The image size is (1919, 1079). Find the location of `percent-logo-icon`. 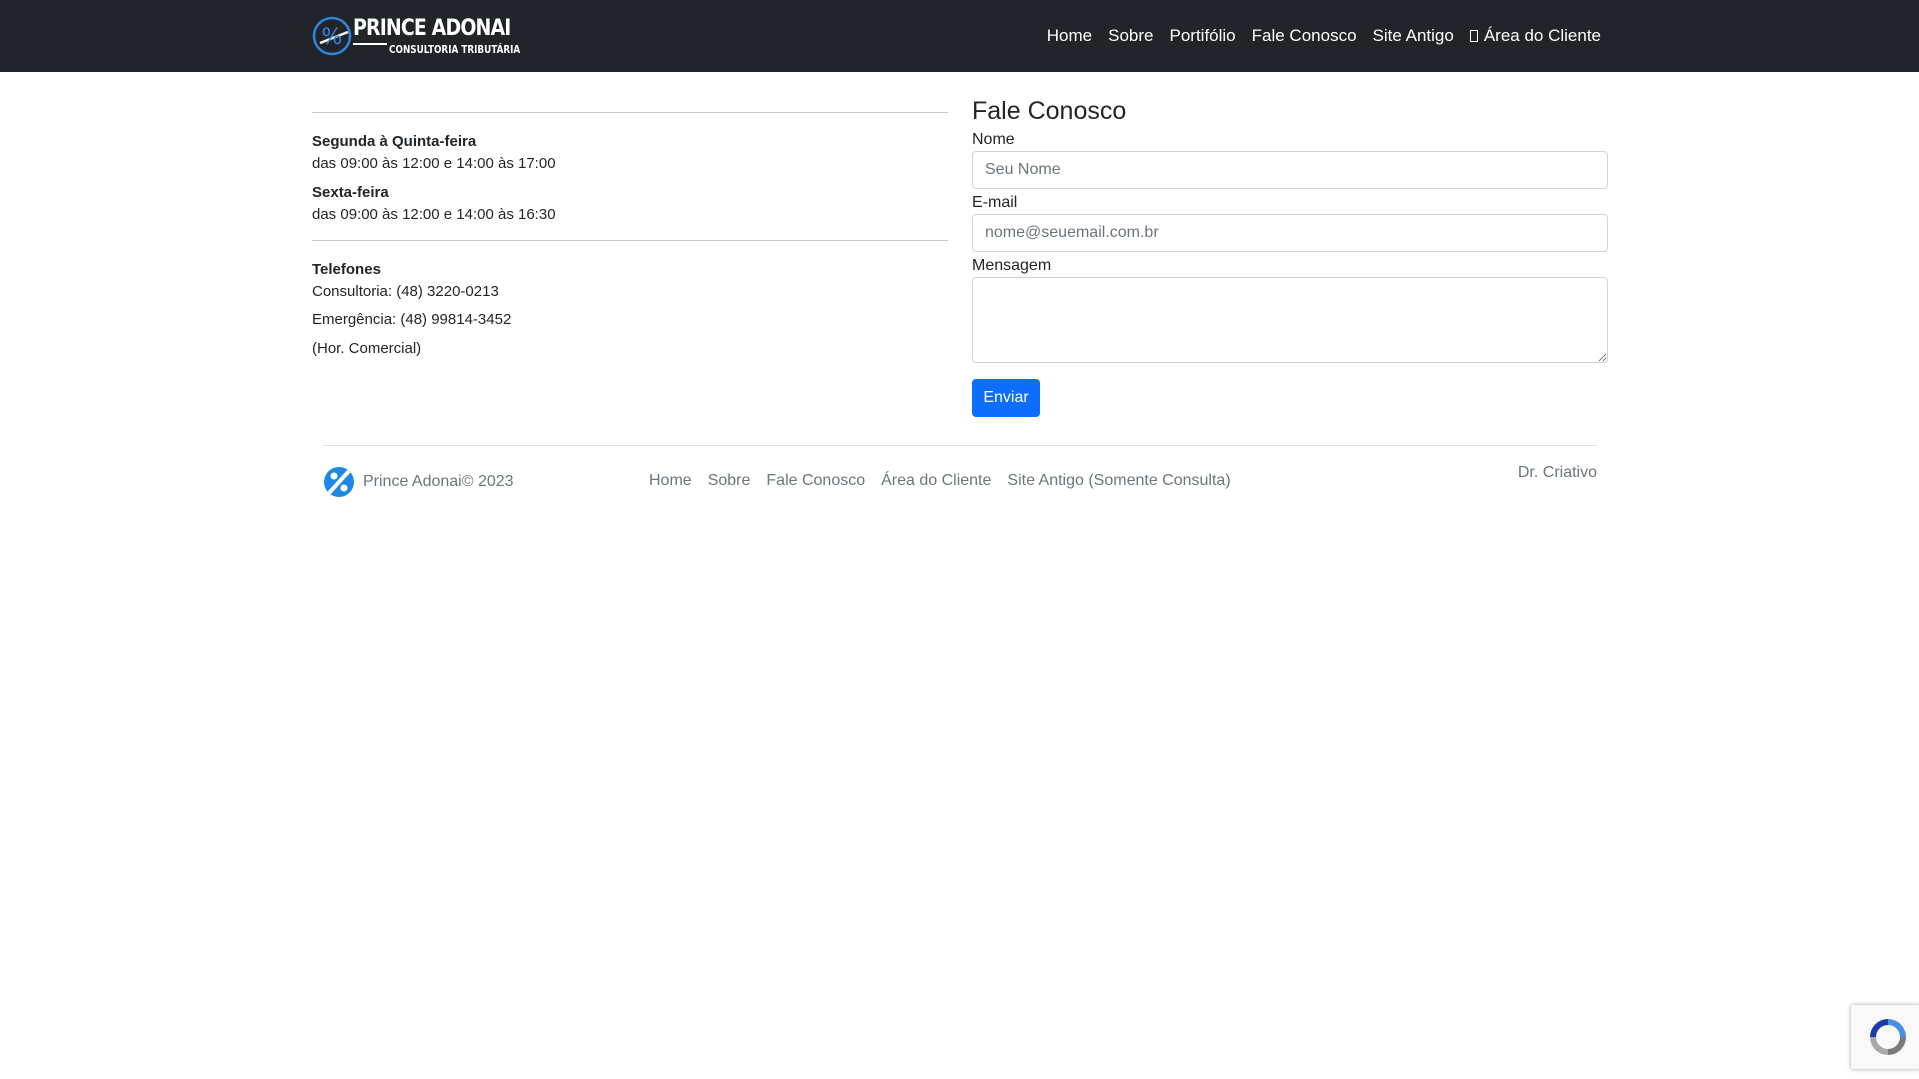

percent-logo-icon is located at coordinates (339, 482).